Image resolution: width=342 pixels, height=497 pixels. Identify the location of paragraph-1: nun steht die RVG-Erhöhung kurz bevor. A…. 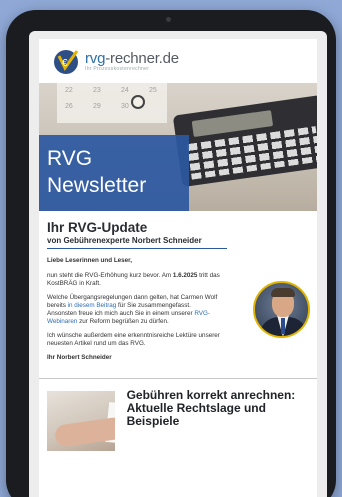
(133, 279).